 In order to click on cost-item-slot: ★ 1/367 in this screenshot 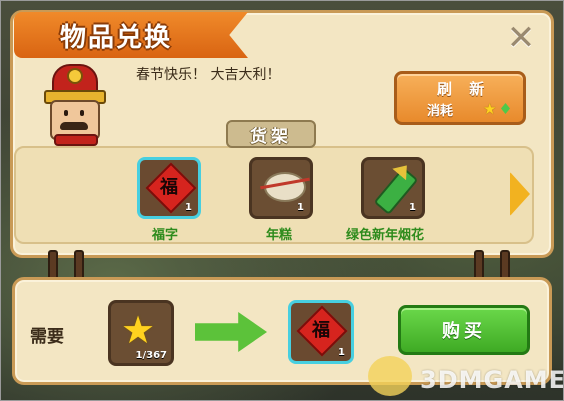, I will do `click(141, 333)`.